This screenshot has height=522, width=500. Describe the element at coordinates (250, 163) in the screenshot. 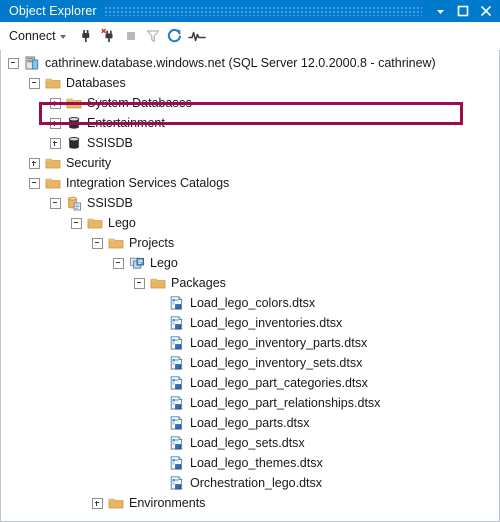

I see `tree-node: Security` at that location.